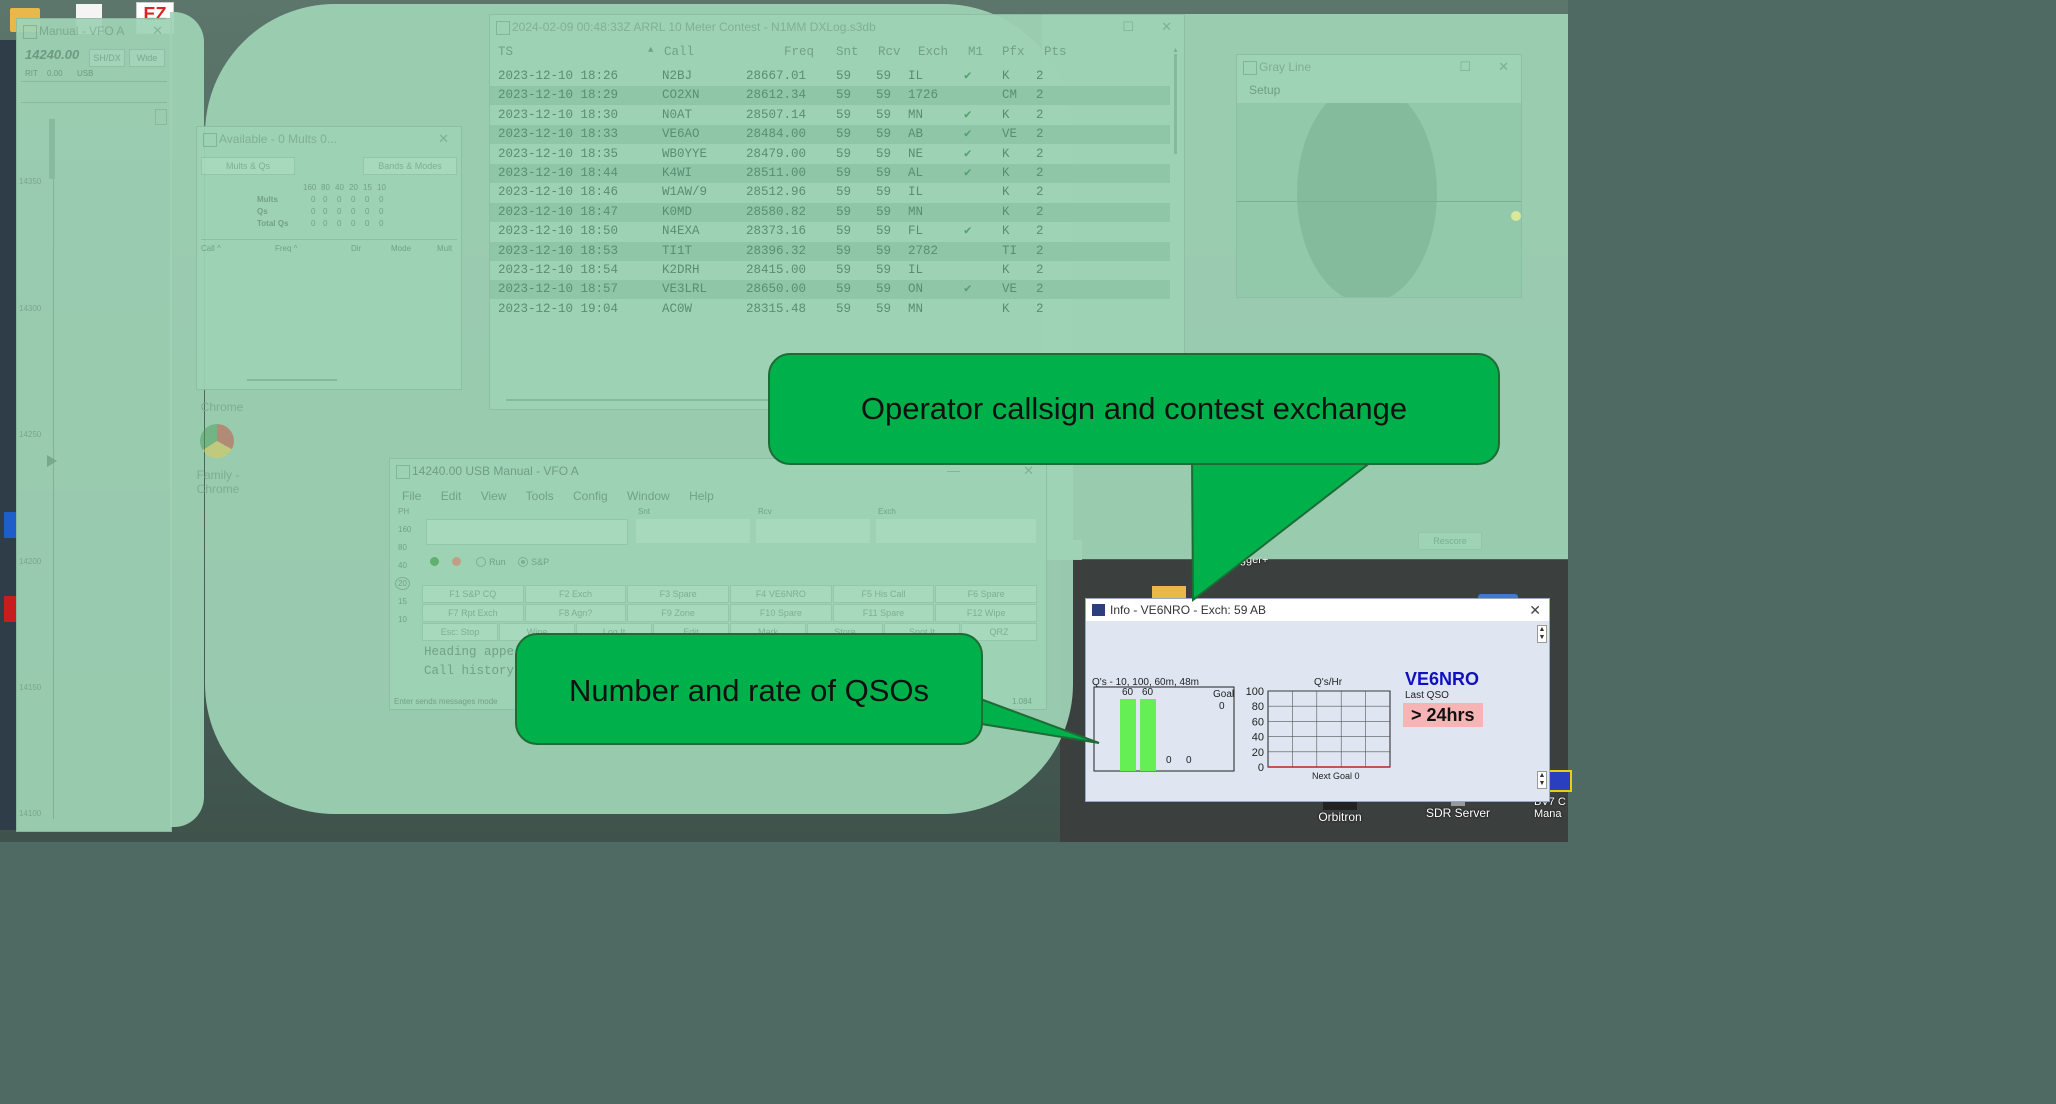 The image size is (2056, 1104). Describe the element at coordinates (590, 496) in the screenshot. I see `menu-config: Config` at that location.